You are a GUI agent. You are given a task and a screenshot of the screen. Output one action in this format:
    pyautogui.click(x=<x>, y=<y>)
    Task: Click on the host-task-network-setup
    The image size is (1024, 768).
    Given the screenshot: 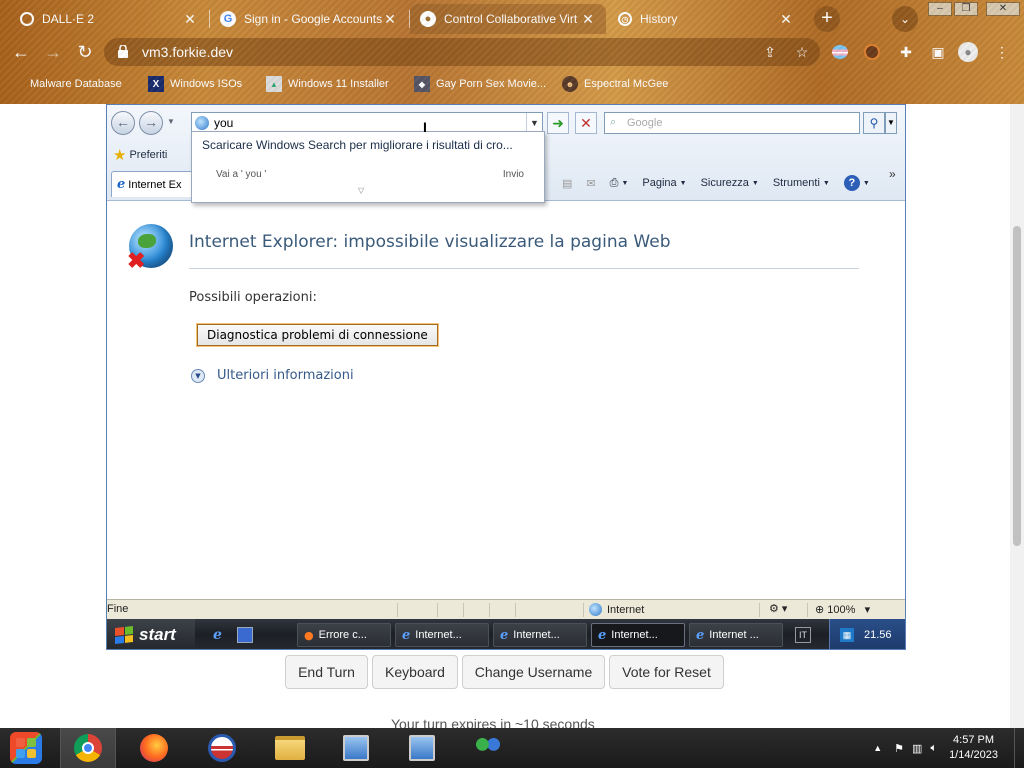 What is the action you would take?
    pyautogui.click(x=356, y=748)
    